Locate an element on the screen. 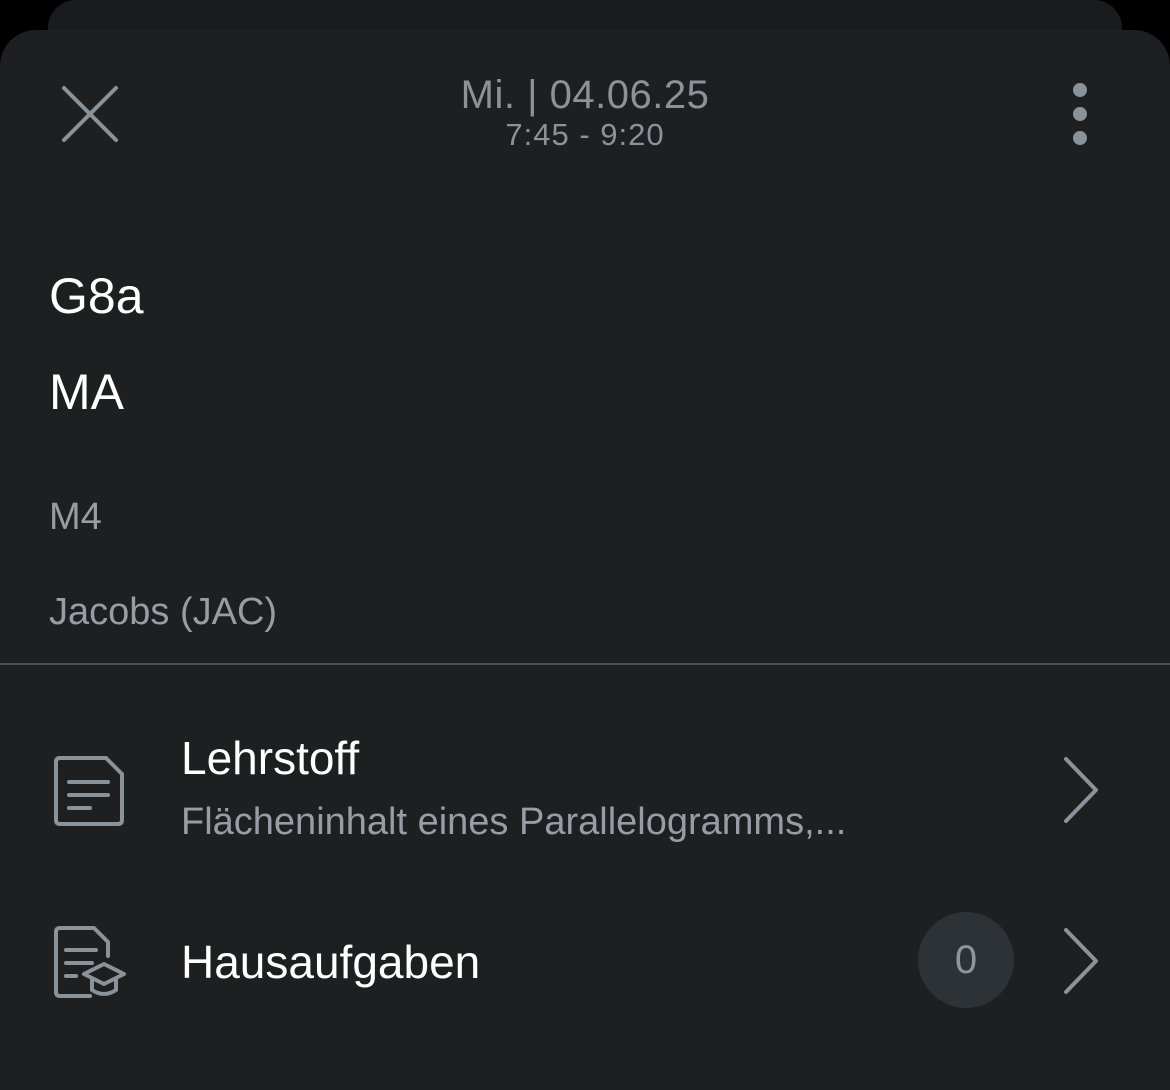 This screenshot has width=1170, height=1090. hausaufgaben-title: Hausaufgaben is located at coordinates (331, 962).